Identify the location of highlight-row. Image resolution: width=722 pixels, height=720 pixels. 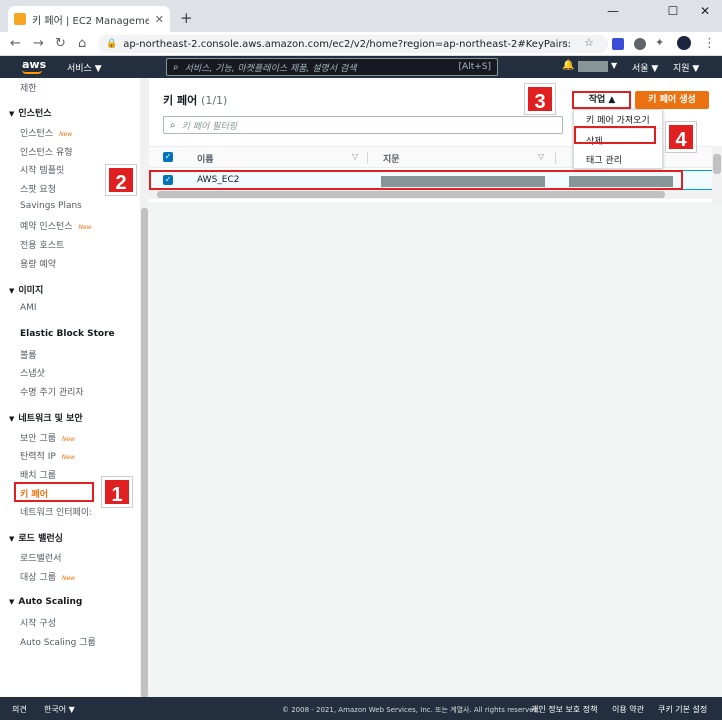
(416, 180).